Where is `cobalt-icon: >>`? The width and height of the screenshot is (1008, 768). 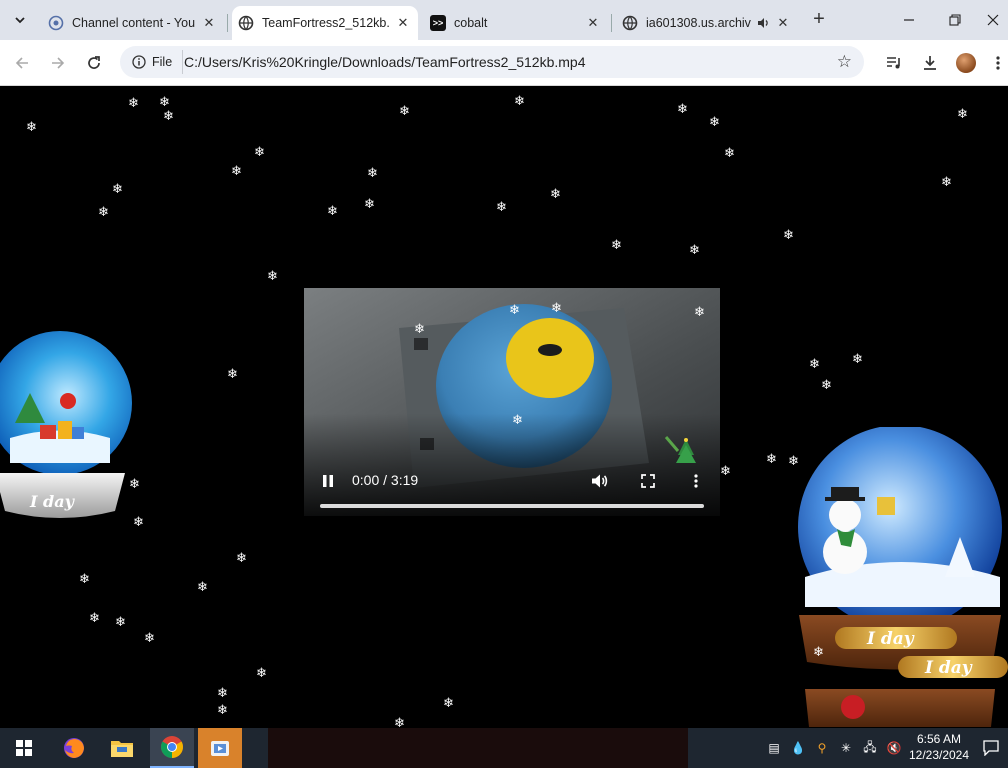 cobalt-icon: >> is located at coordinates (438, 23).